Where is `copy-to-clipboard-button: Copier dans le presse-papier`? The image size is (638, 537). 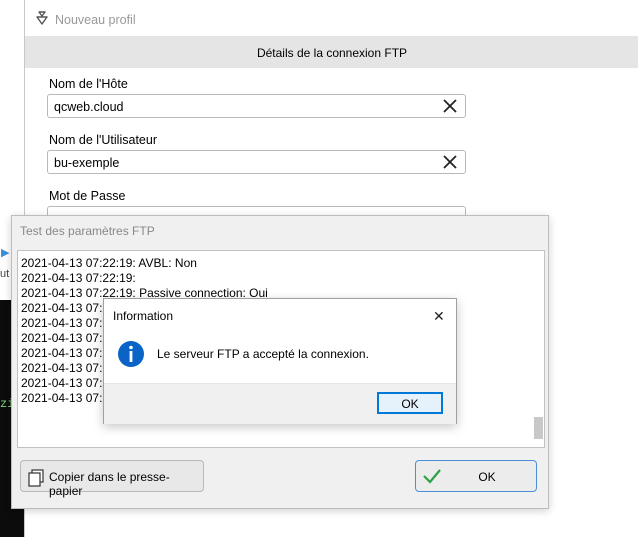 copy-to-clipboard-button: Copier dans le presse-papier is located at coordinates (112, 479).